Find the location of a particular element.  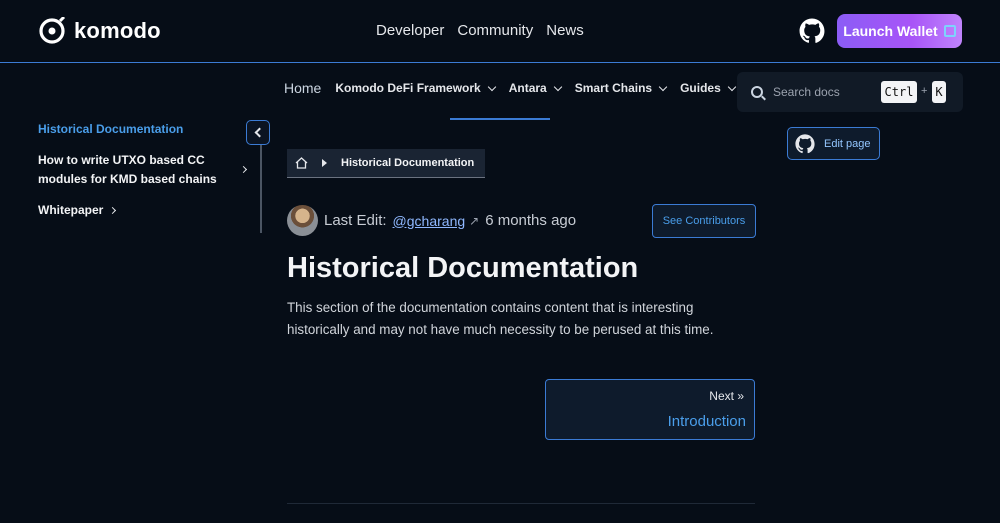

edit-page-label: Edit page is located at coordinates (847, 143).